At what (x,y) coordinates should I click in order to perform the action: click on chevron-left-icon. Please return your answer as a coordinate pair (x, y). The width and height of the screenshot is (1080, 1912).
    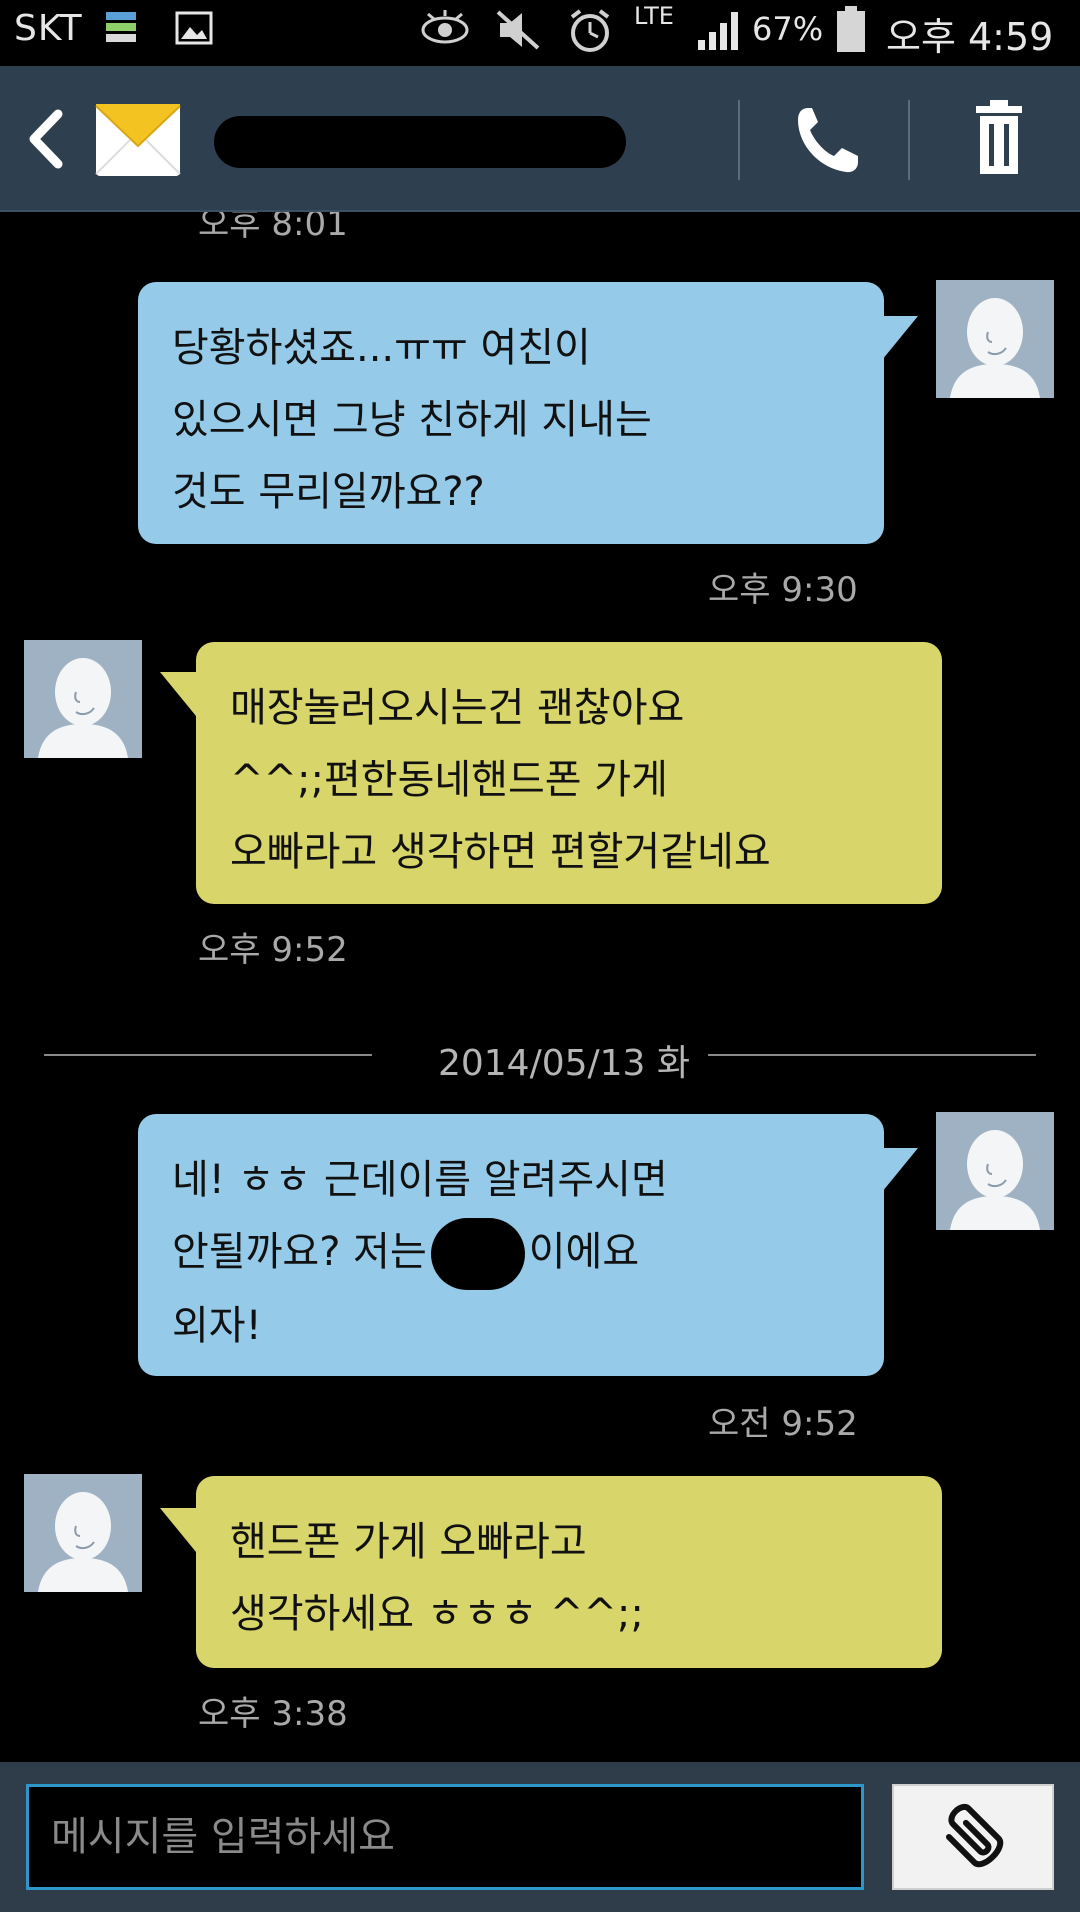
    Looking at the image, I should click on (46, 139).